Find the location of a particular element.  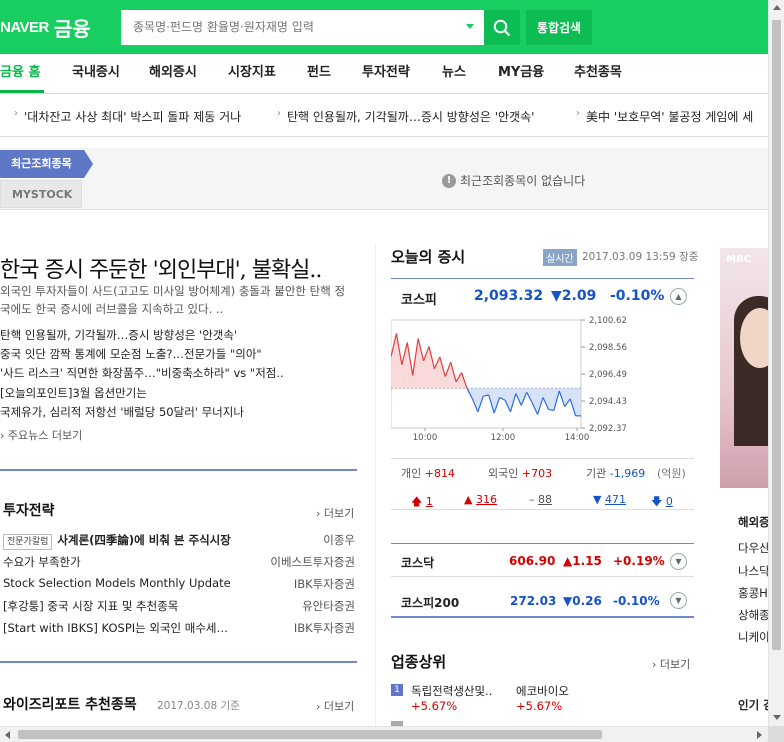

fall-count: ▼ 471 is located at coordinates (609, 499).